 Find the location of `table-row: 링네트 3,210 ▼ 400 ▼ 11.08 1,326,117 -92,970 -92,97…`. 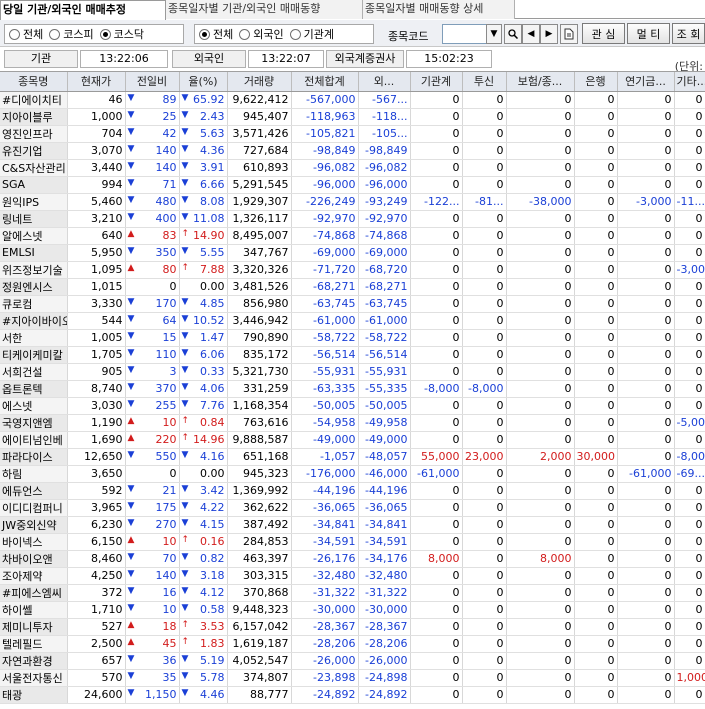

table-row: 링네트 3,210 ▼ 400 ▼ 11.08 1,326,117 -92,970 -92,97… is located at coordinates (352, 219).